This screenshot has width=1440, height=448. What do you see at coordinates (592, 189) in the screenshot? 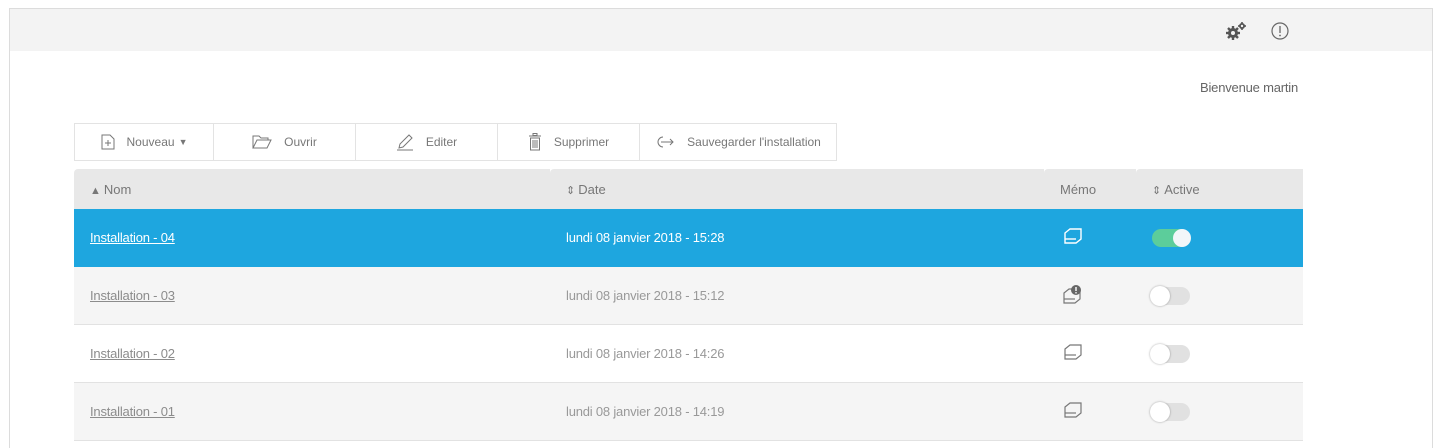
I see `column-date-label: Date` at bounding box center [592, 189].